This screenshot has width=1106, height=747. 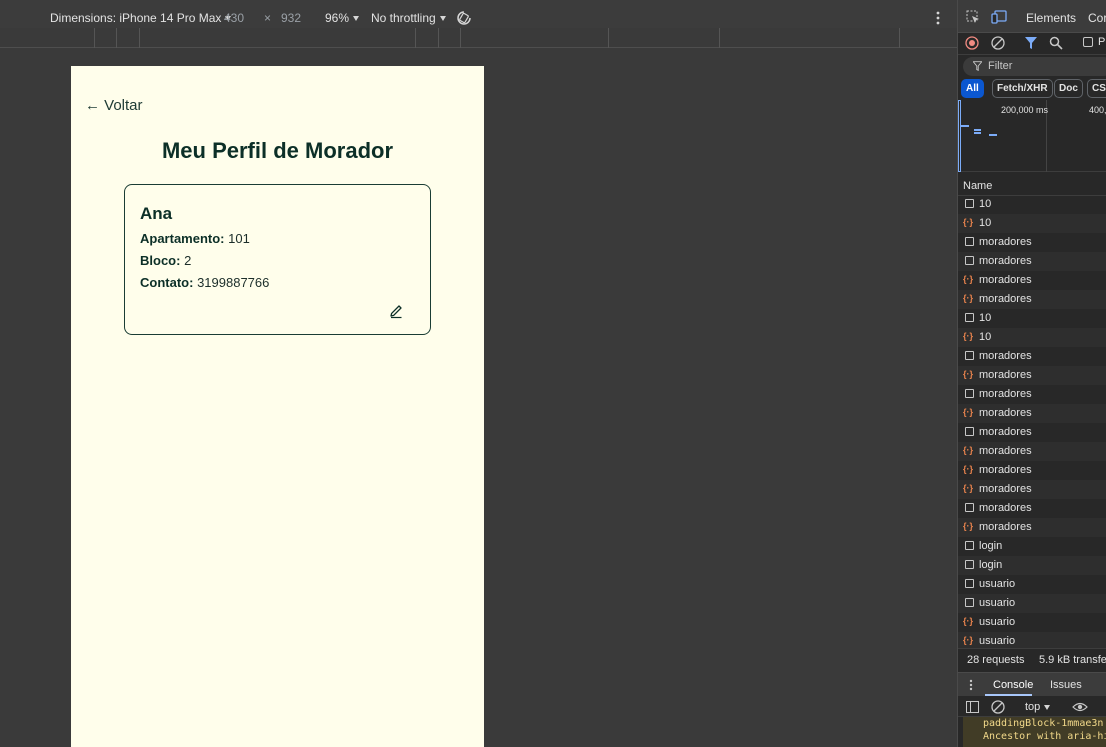 What do you see at coordinates (342, 18) in the screenshot?
I see `zoom-select: 96%` at bounding box center [342, 18].